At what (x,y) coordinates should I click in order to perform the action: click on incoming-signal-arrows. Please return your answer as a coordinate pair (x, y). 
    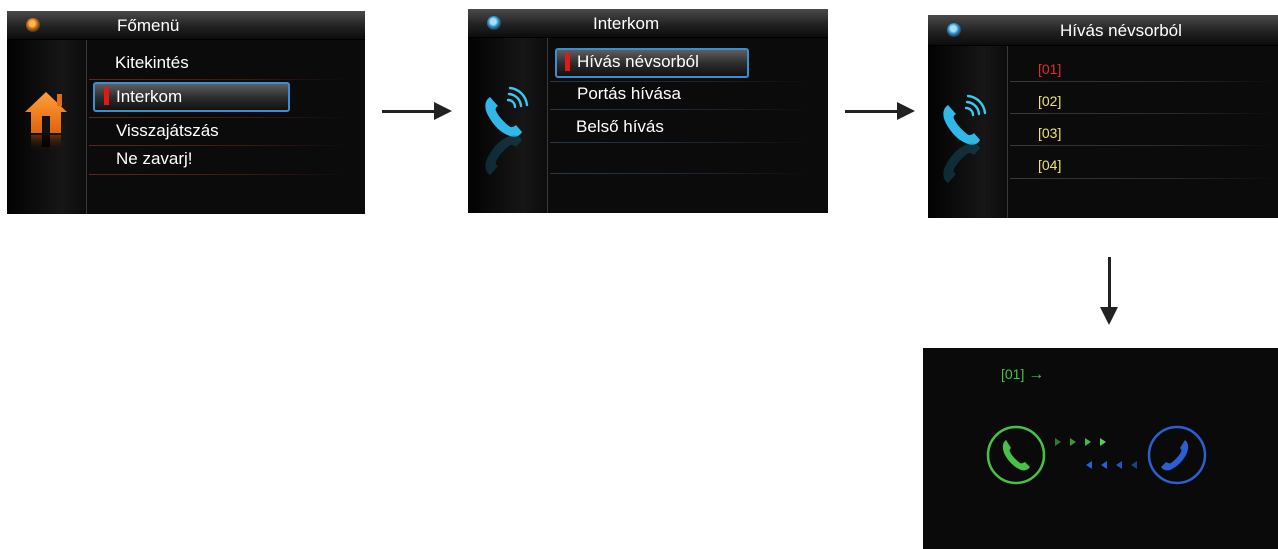
    Looking at the image, I should click on (1111, 465).